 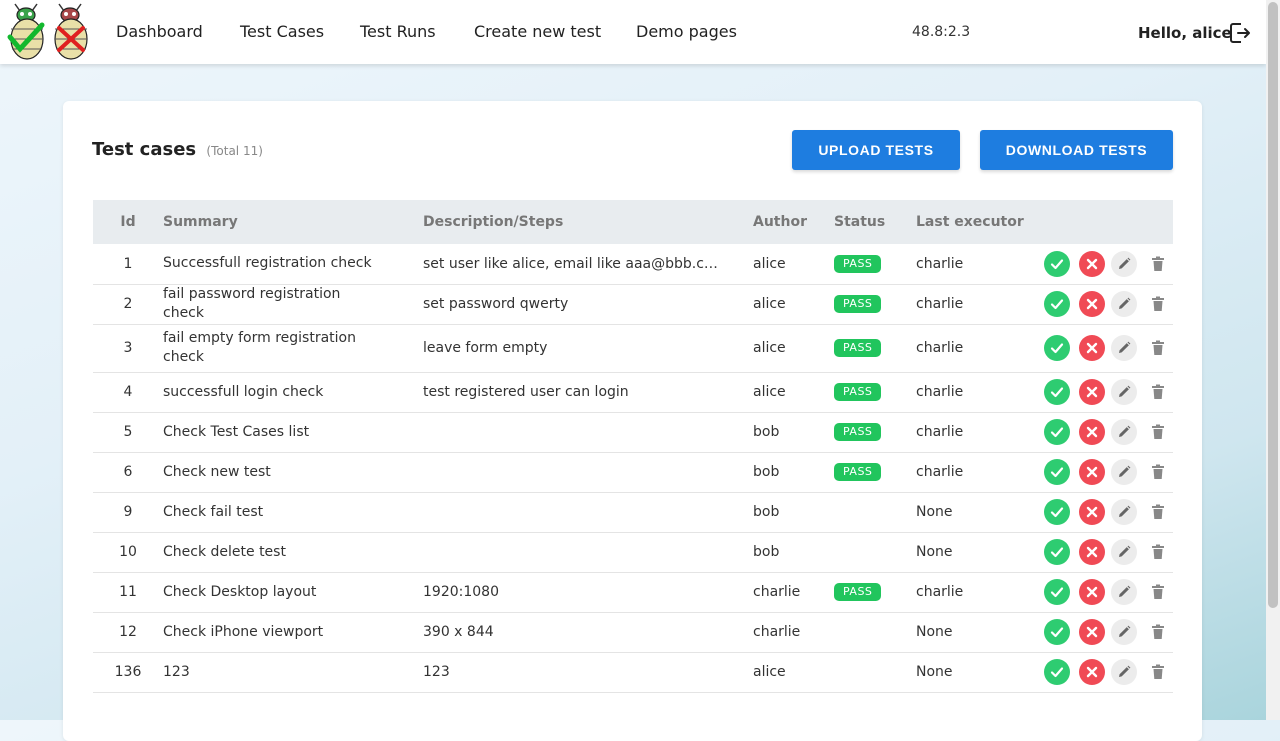 What do you see at coordinates (793, 304) in the screenshot?
I see `cell-author: alice` at bounding box center [793, 304].